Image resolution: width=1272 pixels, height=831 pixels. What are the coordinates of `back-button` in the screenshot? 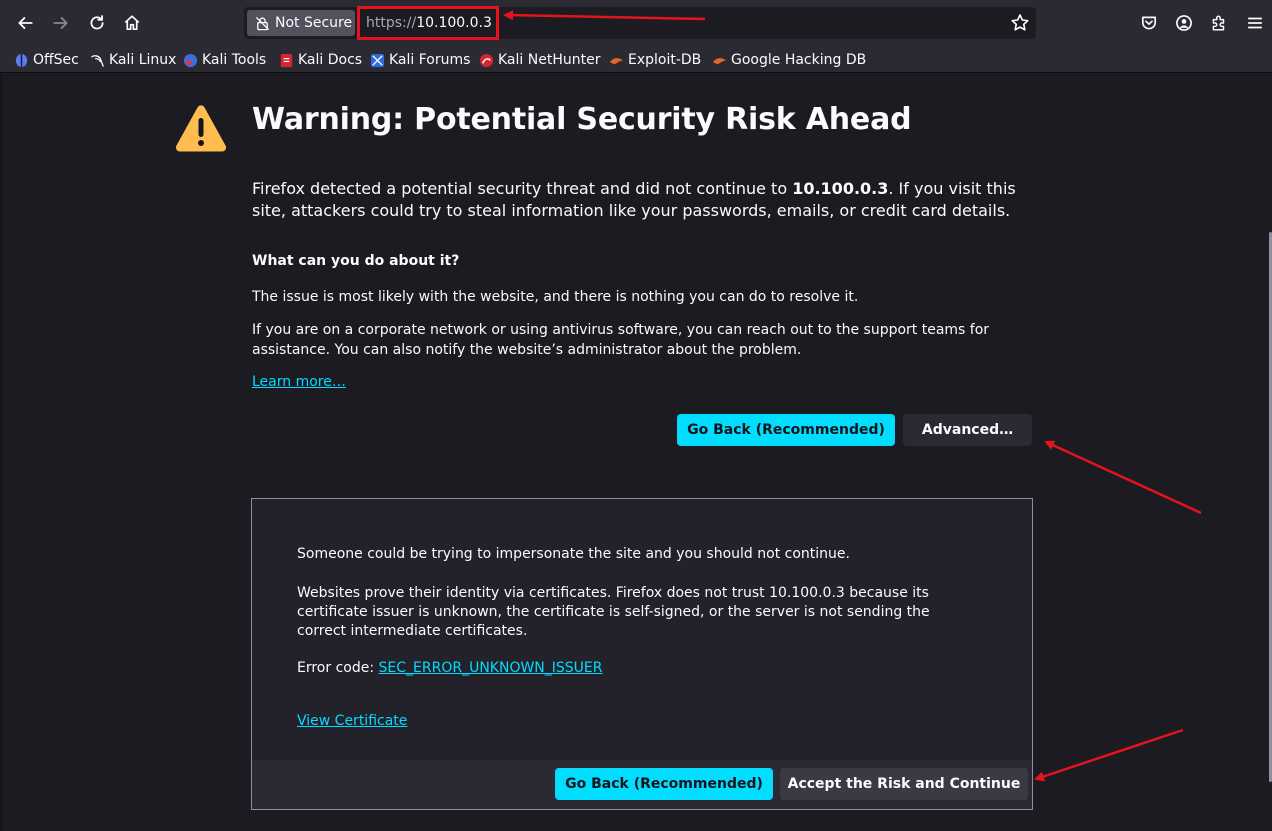 It's located at (25, 23).